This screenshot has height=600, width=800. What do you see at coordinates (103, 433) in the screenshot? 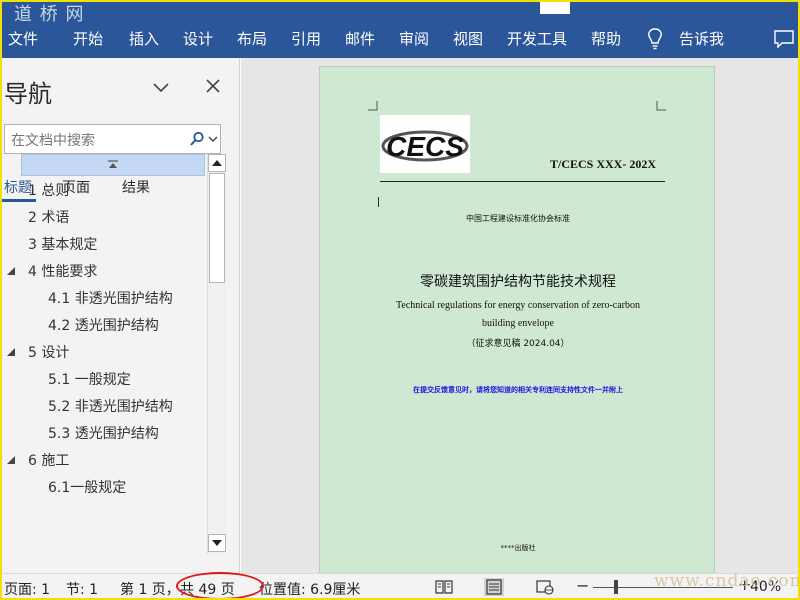
I see `heading-item: 5.3 透光围护结构` at bounding box center [103, 433].